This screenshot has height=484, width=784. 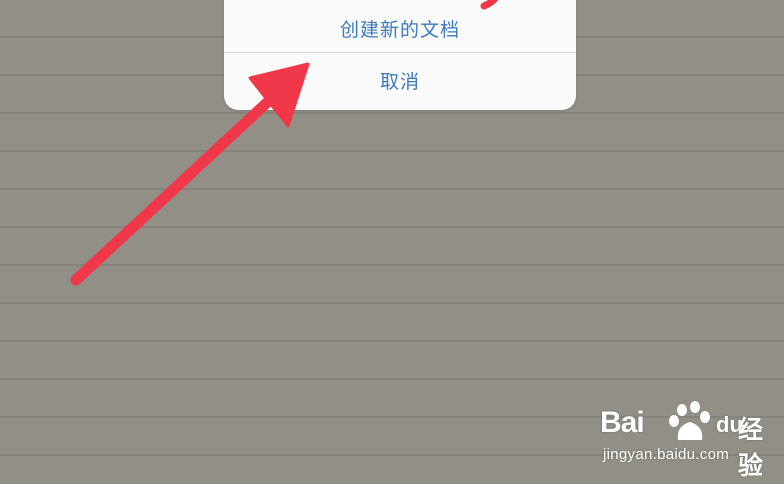 What do you see at coordinates (400, 52) in the screenshot?
I see `sheet-divider` at bounding box center [400, 52].